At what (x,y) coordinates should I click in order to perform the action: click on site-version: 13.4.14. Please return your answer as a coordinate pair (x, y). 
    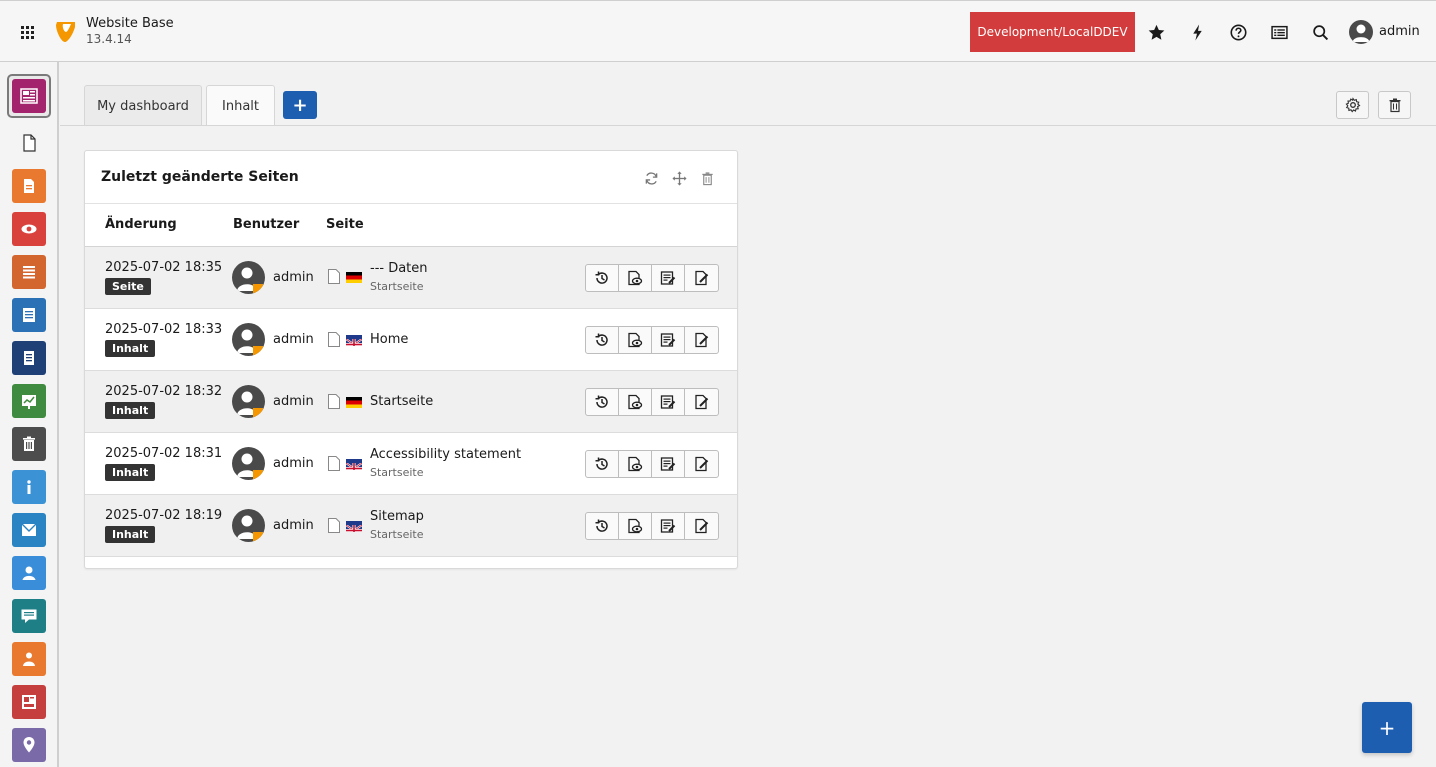
    Looking at the image, I should click on (109, 39).